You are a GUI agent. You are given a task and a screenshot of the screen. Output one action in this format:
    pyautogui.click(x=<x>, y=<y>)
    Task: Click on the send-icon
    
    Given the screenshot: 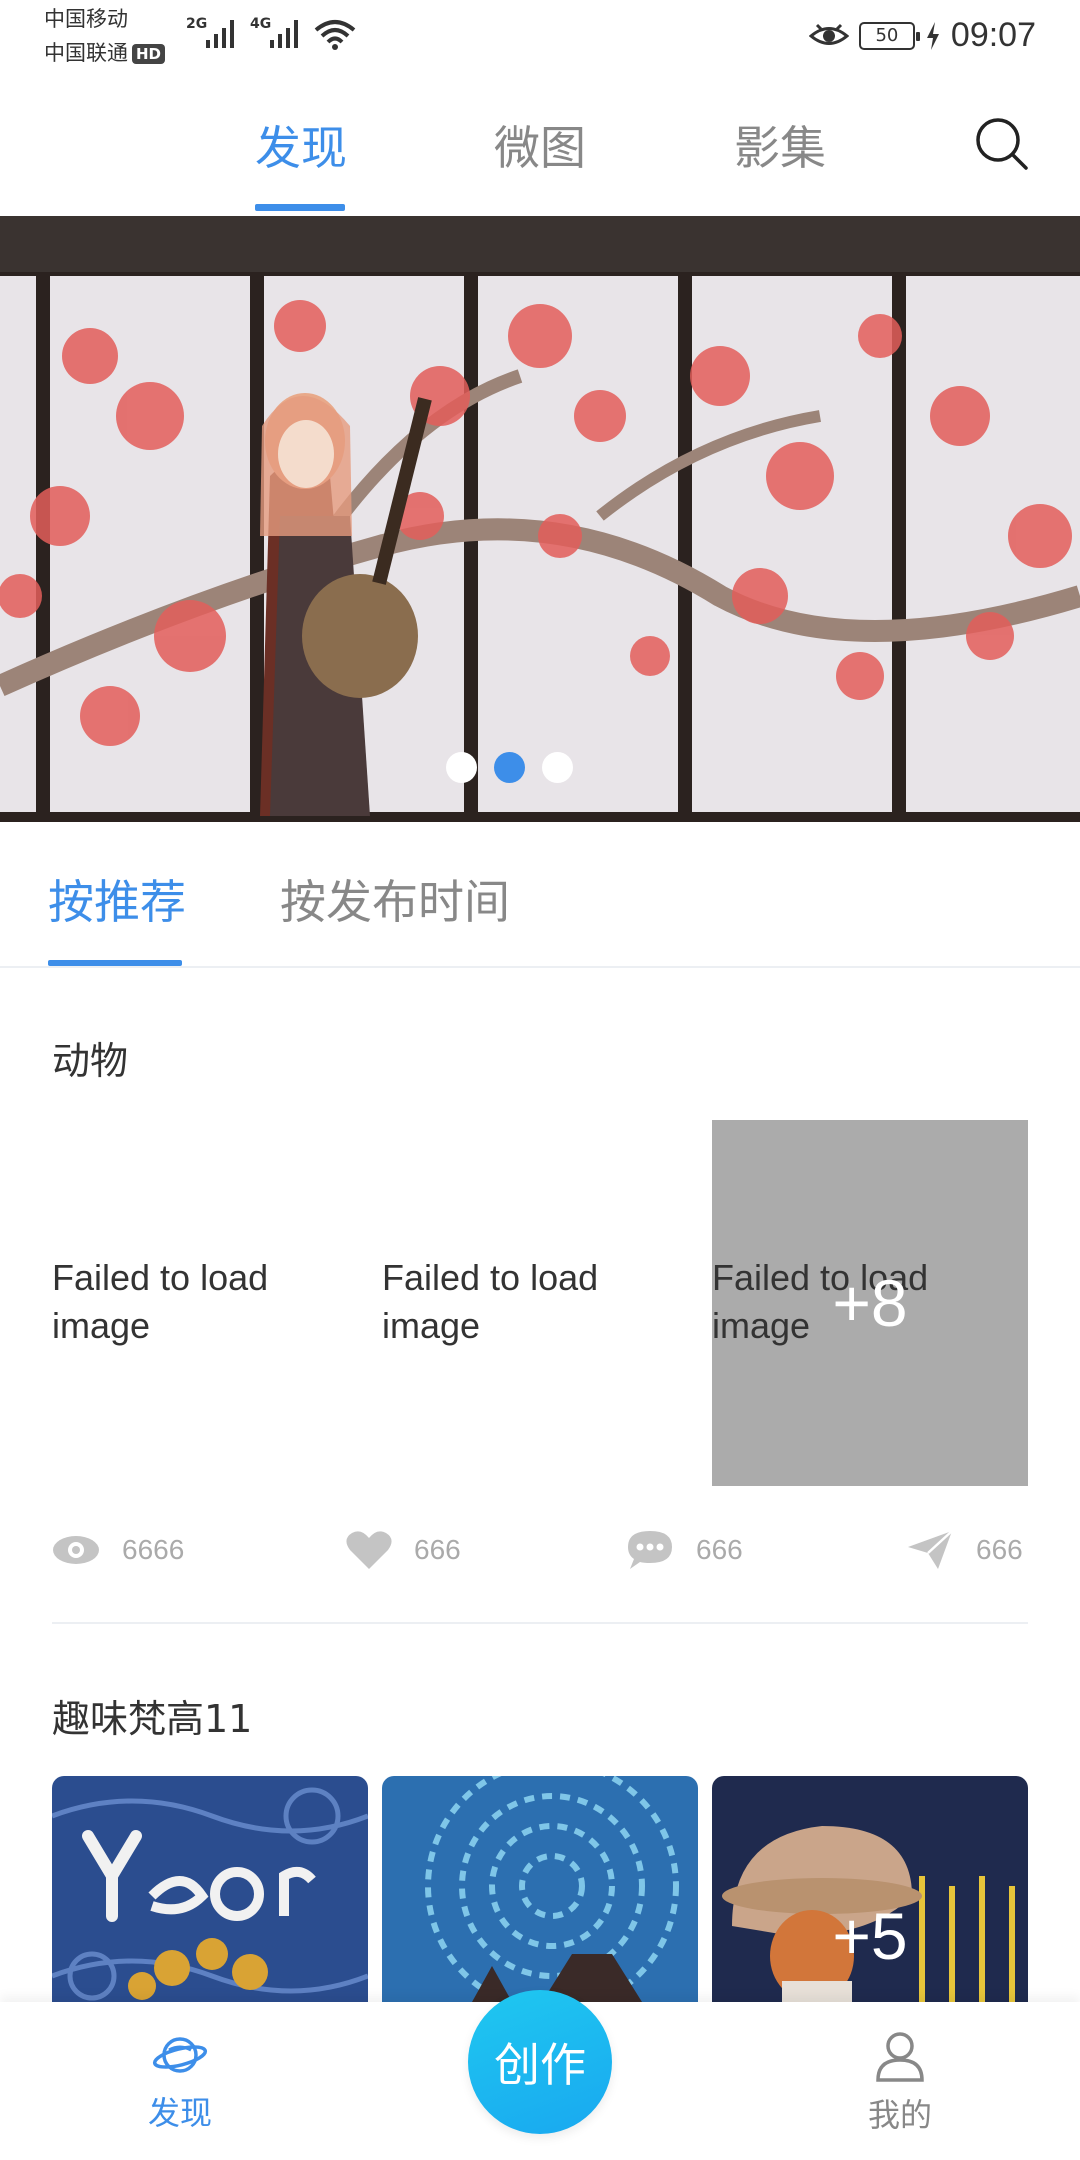 What is the action you would take?
    pyautogui.click(x=930, y=1549)
    